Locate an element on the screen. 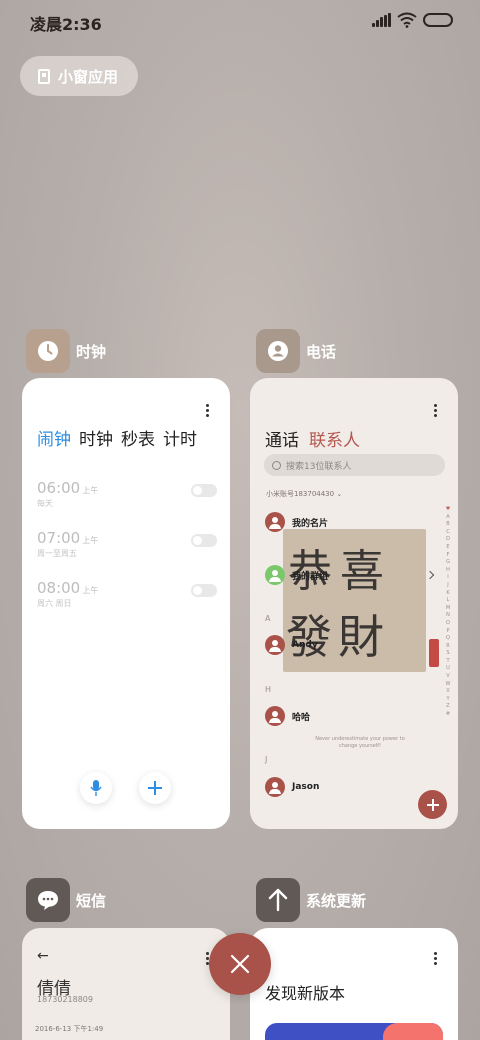  alarm-item: 07:00 上午 周一至周五 is located at coordinates (127, 548).